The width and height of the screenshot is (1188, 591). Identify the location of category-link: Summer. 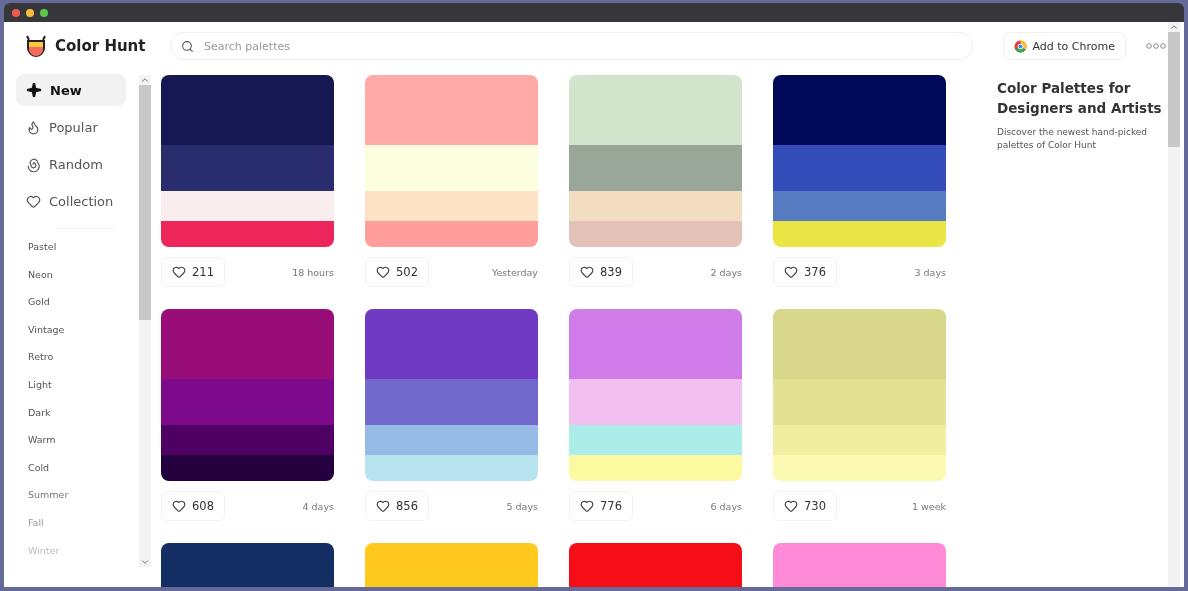
(77, 503).